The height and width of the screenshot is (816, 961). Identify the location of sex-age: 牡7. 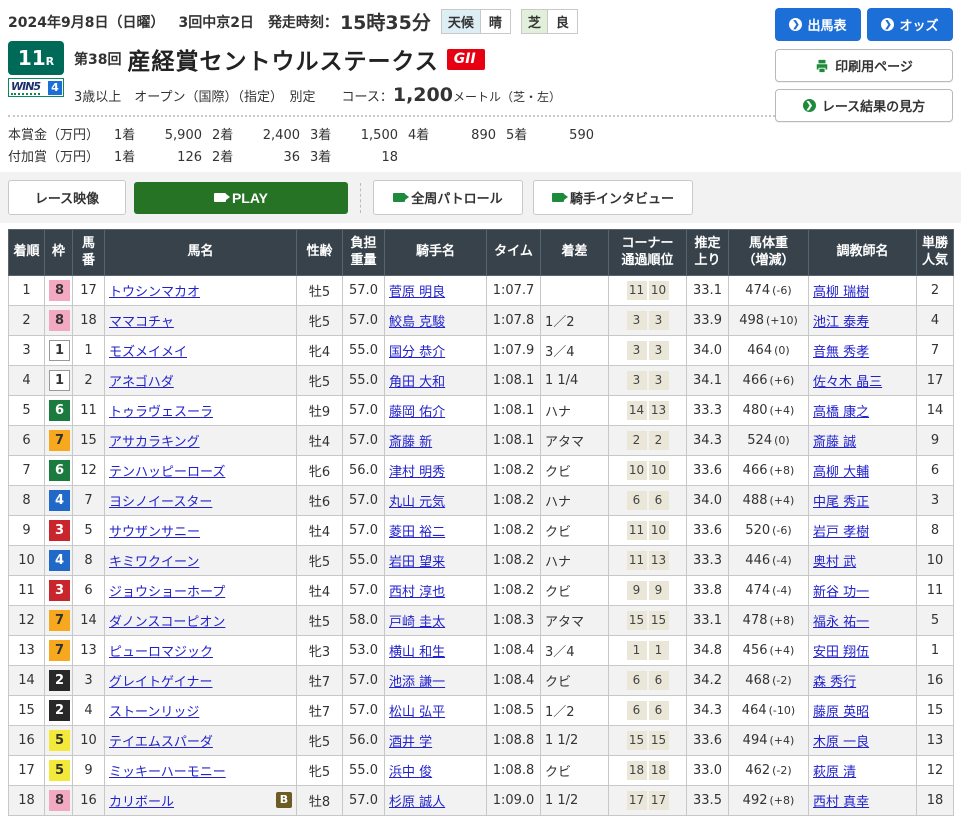
(319, 680).